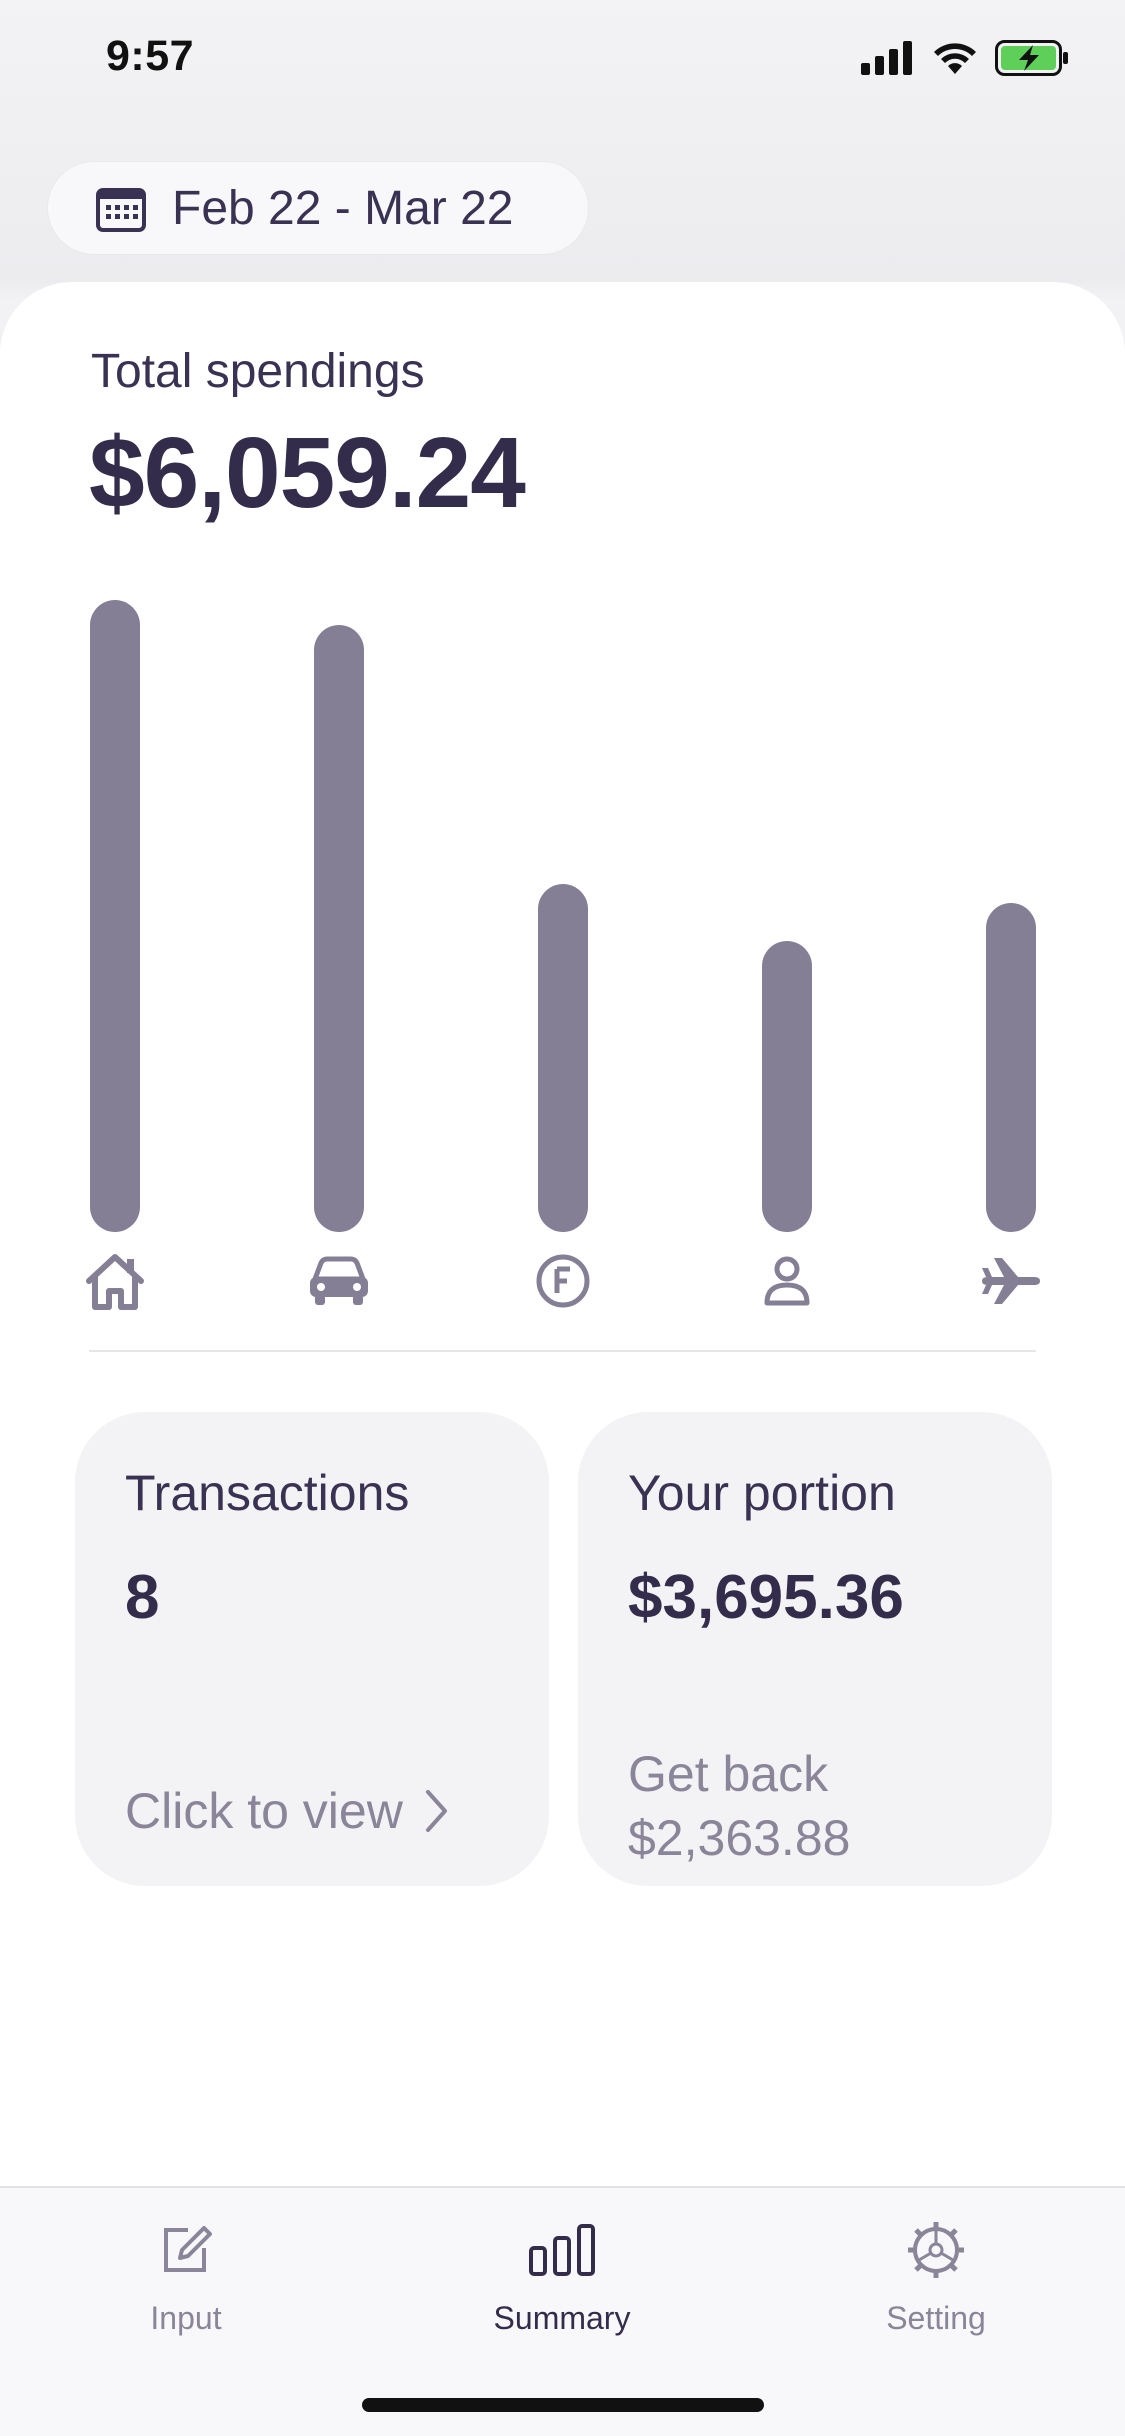 Image resolution: width=1125 pixels, height=2436 pixels. Describe the element at coordinates (739, 1838) in the screenshot. I see `get-back-value: $2,363.88` at that location.